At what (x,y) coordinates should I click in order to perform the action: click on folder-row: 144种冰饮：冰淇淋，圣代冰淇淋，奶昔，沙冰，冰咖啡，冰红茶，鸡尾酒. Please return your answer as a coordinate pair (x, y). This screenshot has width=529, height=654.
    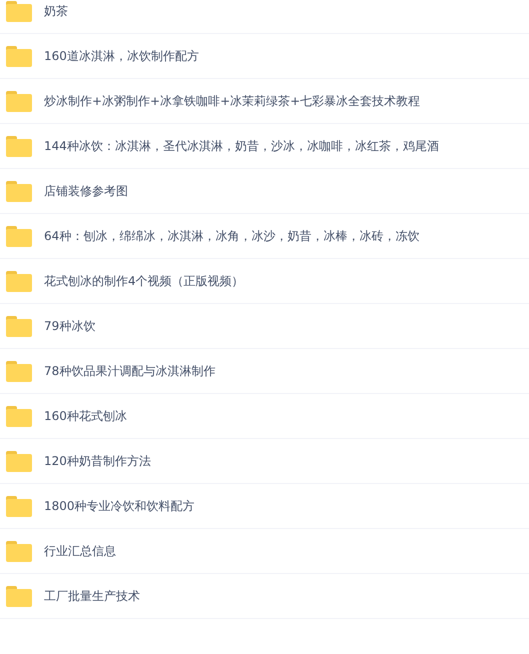
    Looking at the image, I should click on (264, 146).